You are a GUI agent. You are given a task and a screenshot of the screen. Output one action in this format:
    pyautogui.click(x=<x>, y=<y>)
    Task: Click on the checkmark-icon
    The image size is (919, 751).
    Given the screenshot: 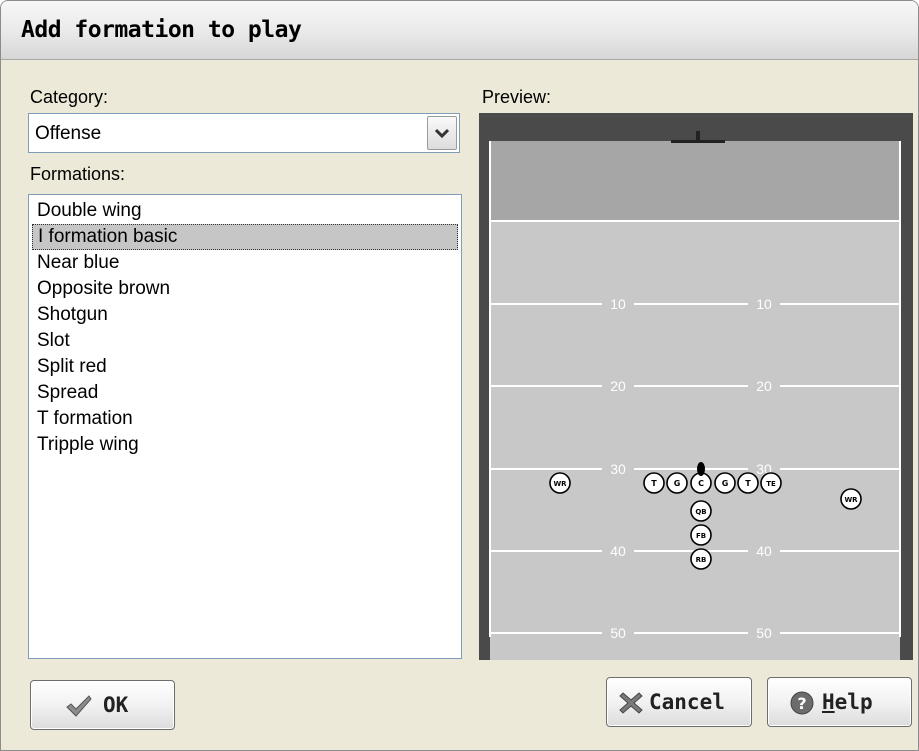 What is the action you would take?
    pyautogui.click(x=79, y=706)
    